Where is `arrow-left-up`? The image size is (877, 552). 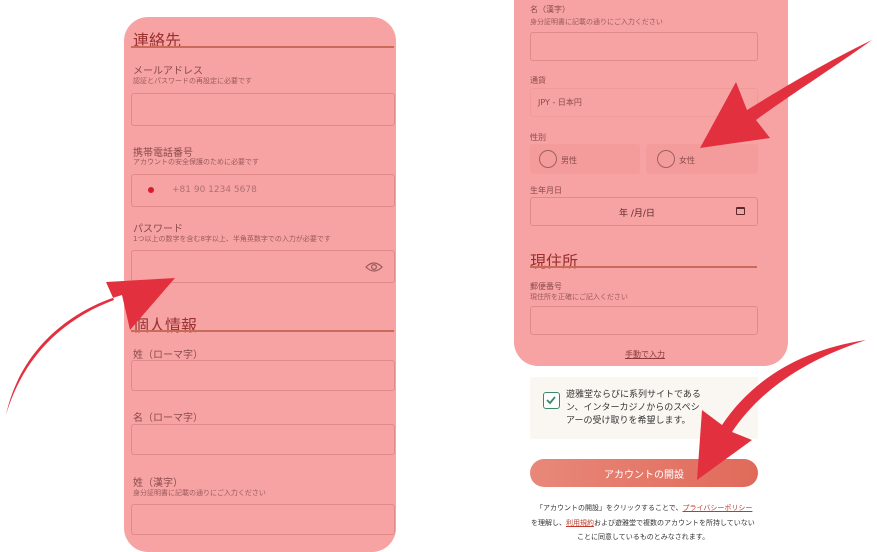 arrow-left-up is located at coordinates (90, 346).